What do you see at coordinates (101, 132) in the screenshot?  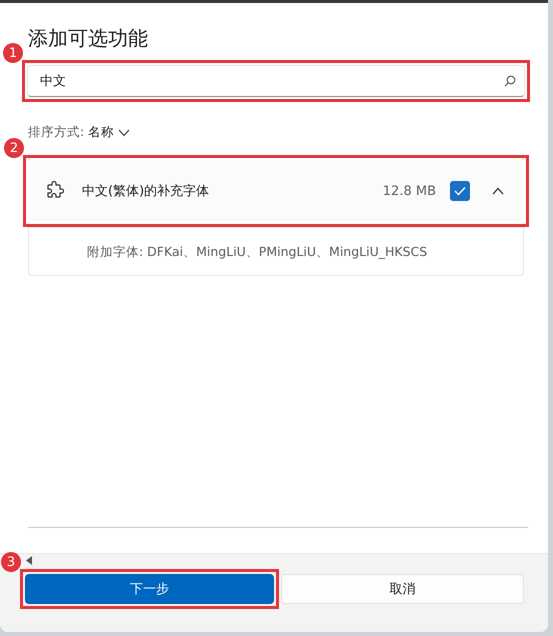 I see `sort-dropdown: 名称` at bounding box center [101, 132].